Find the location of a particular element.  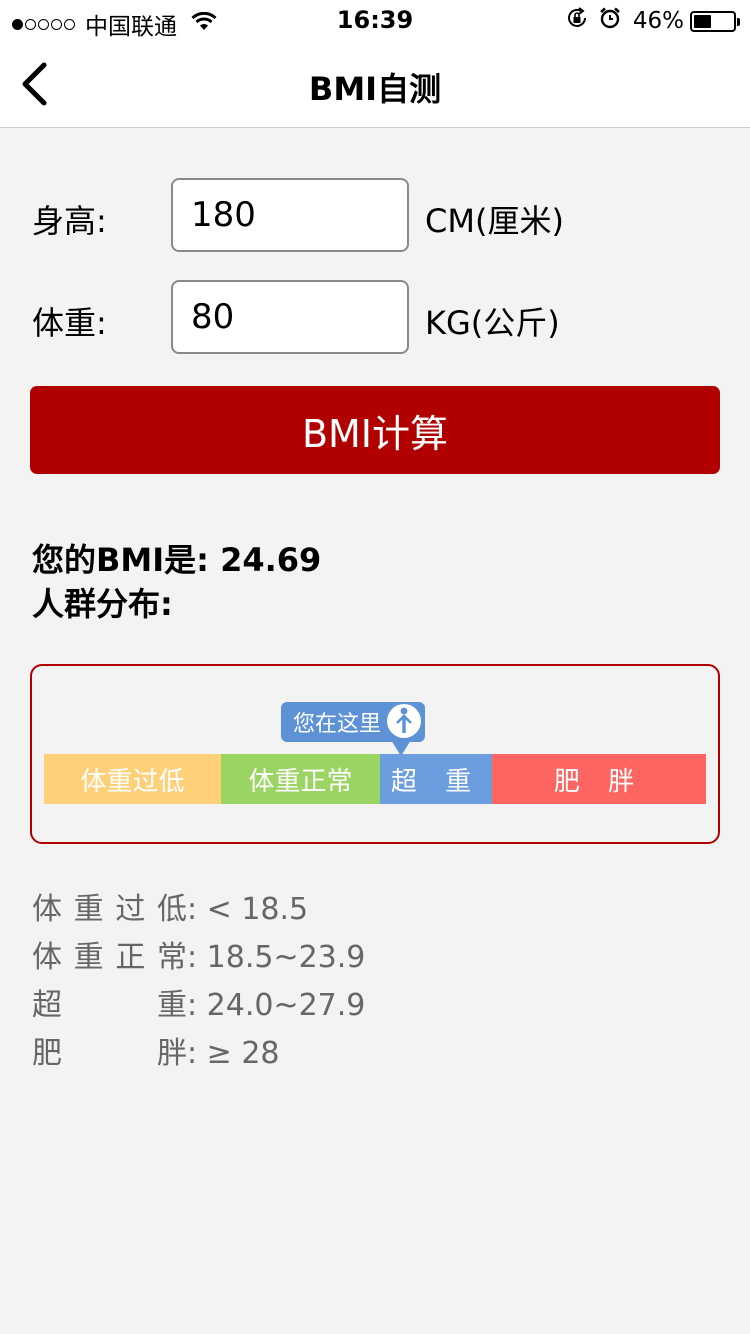

bmi-result: 您的BMI是: 24.69 is located at coordinates (177, 560).